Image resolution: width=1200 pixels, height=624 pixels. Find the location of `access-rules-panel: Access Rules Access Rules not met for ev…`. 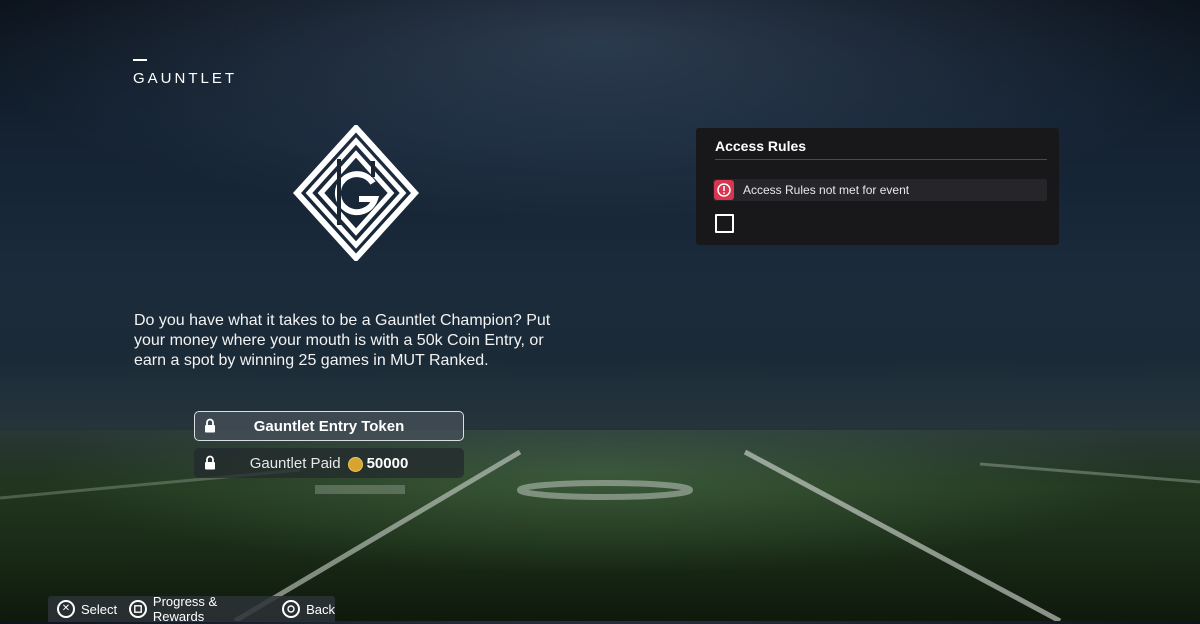

access-rules-panel: Access Rules Access Rules not met for ev… is located at coordinates (877, 186).